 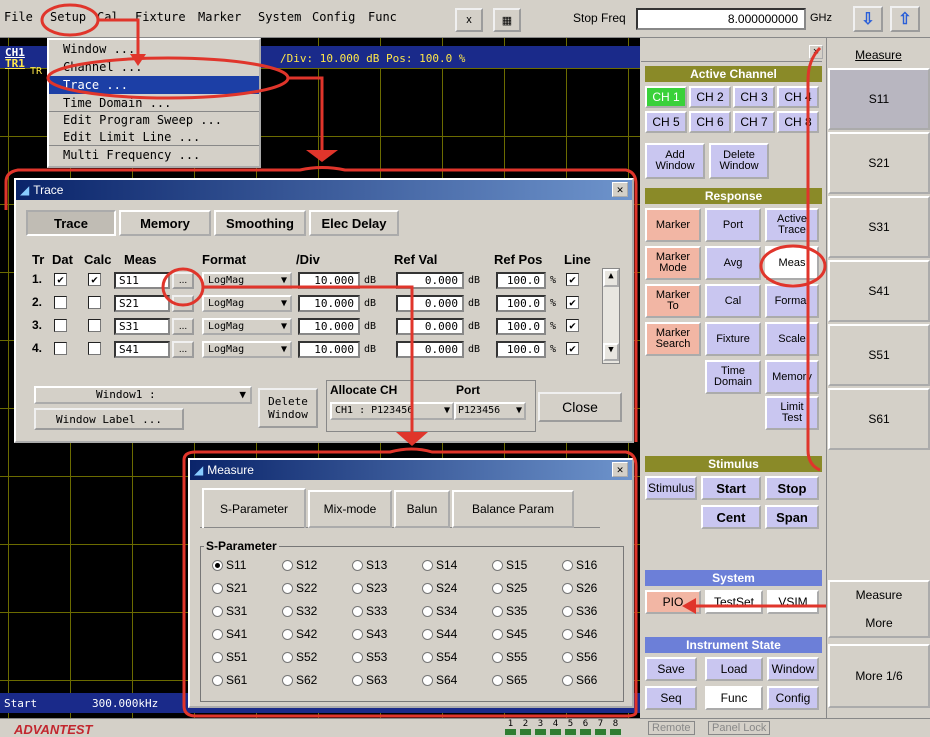 I want to click on x-button: x, so click(x=469, y=20).